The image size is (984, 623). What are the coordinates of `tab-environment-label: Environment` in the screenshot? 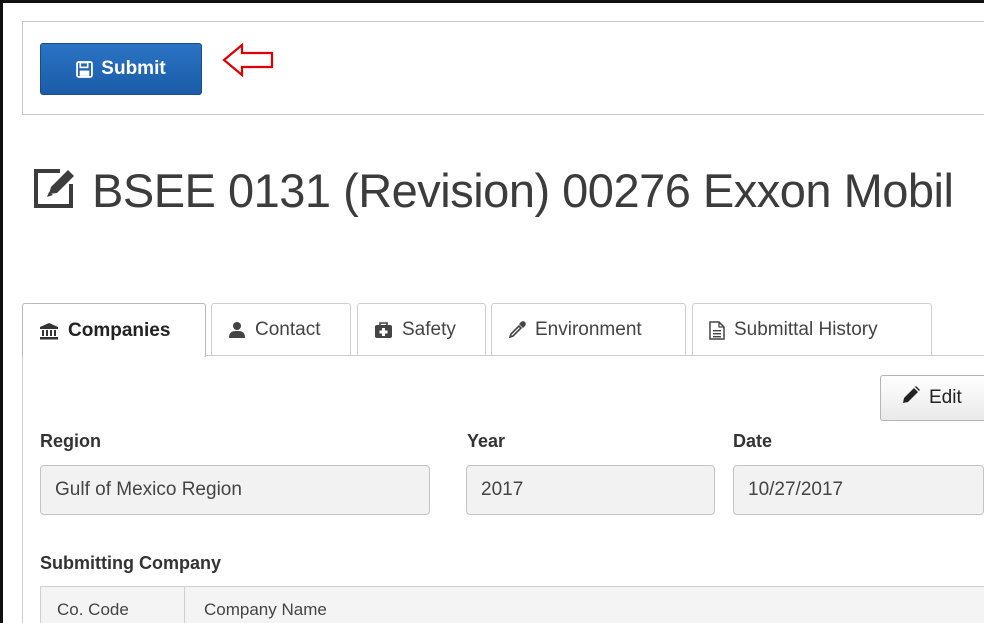 It's located at (588, 329).